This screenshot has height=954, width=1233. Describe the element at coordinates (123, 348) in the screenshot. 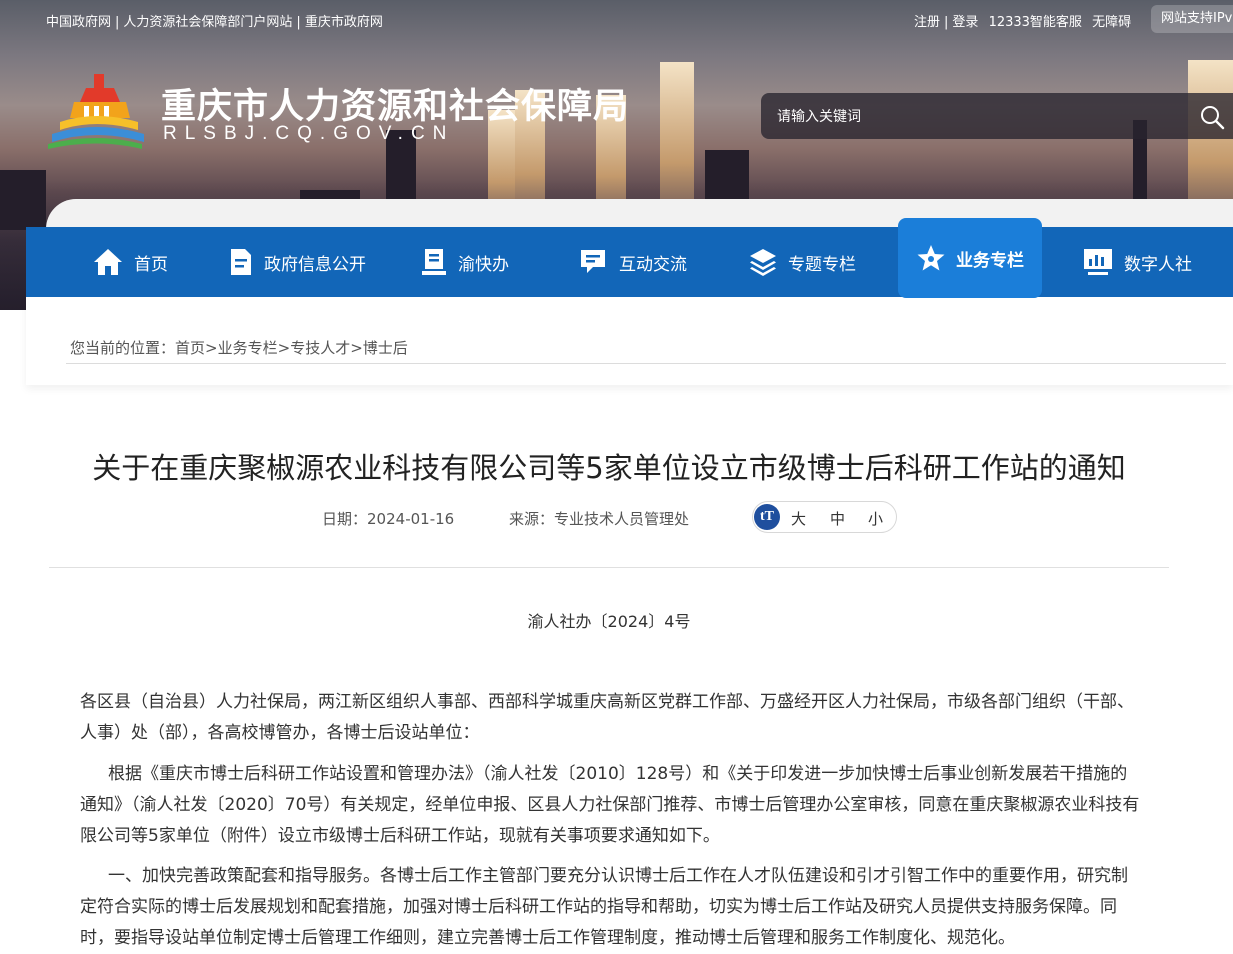

I see `breadcrumb-prefix: 您当前的位置：` at that location.